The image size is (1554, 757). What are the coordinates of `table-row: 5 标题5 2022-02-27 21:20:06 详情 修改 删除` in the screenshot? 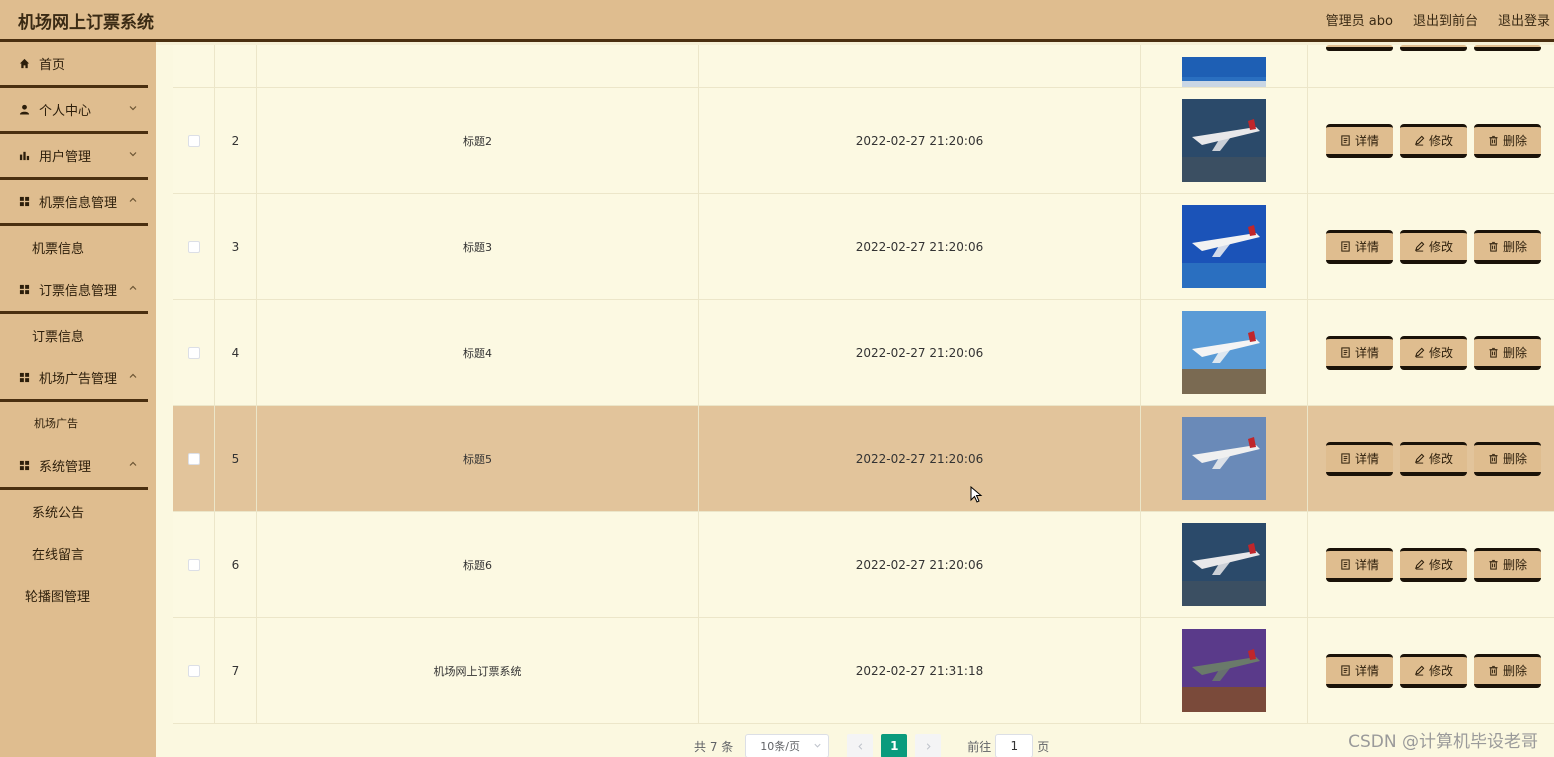 It's located at (863, 459).